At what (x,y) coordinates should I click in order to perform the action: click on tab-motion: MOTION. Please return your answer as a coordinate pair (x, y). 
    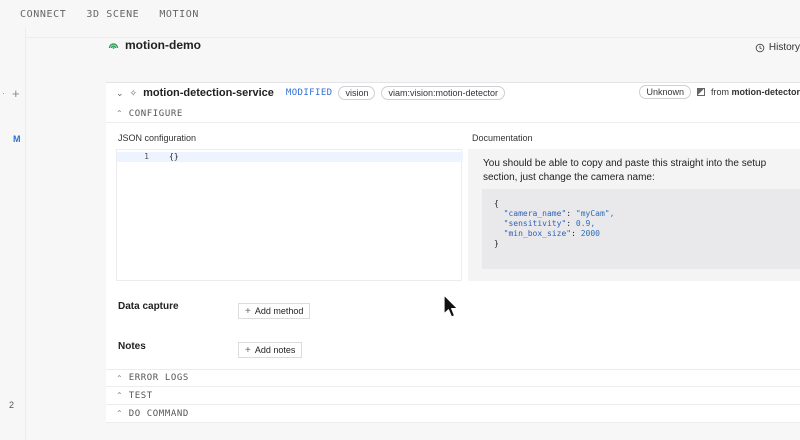
    Looking at the image, I should click on (179, 14).